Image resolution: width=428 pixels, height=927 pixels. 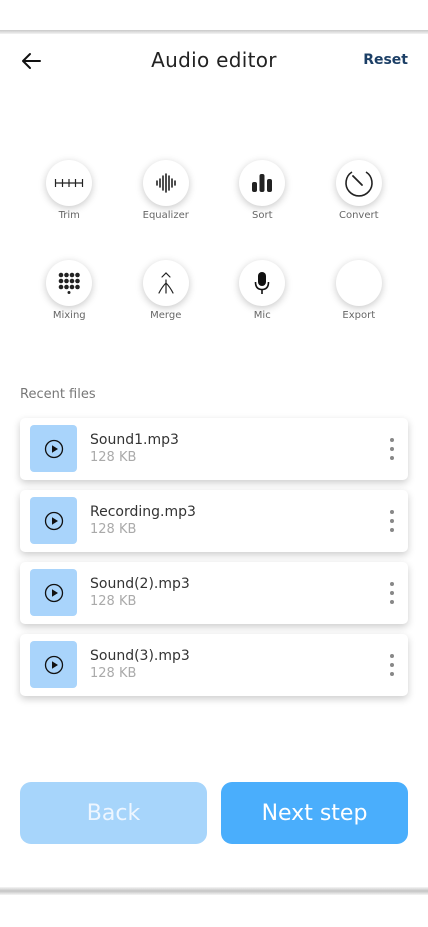 I want to click on mic-icon, so click(x=262, y=283).